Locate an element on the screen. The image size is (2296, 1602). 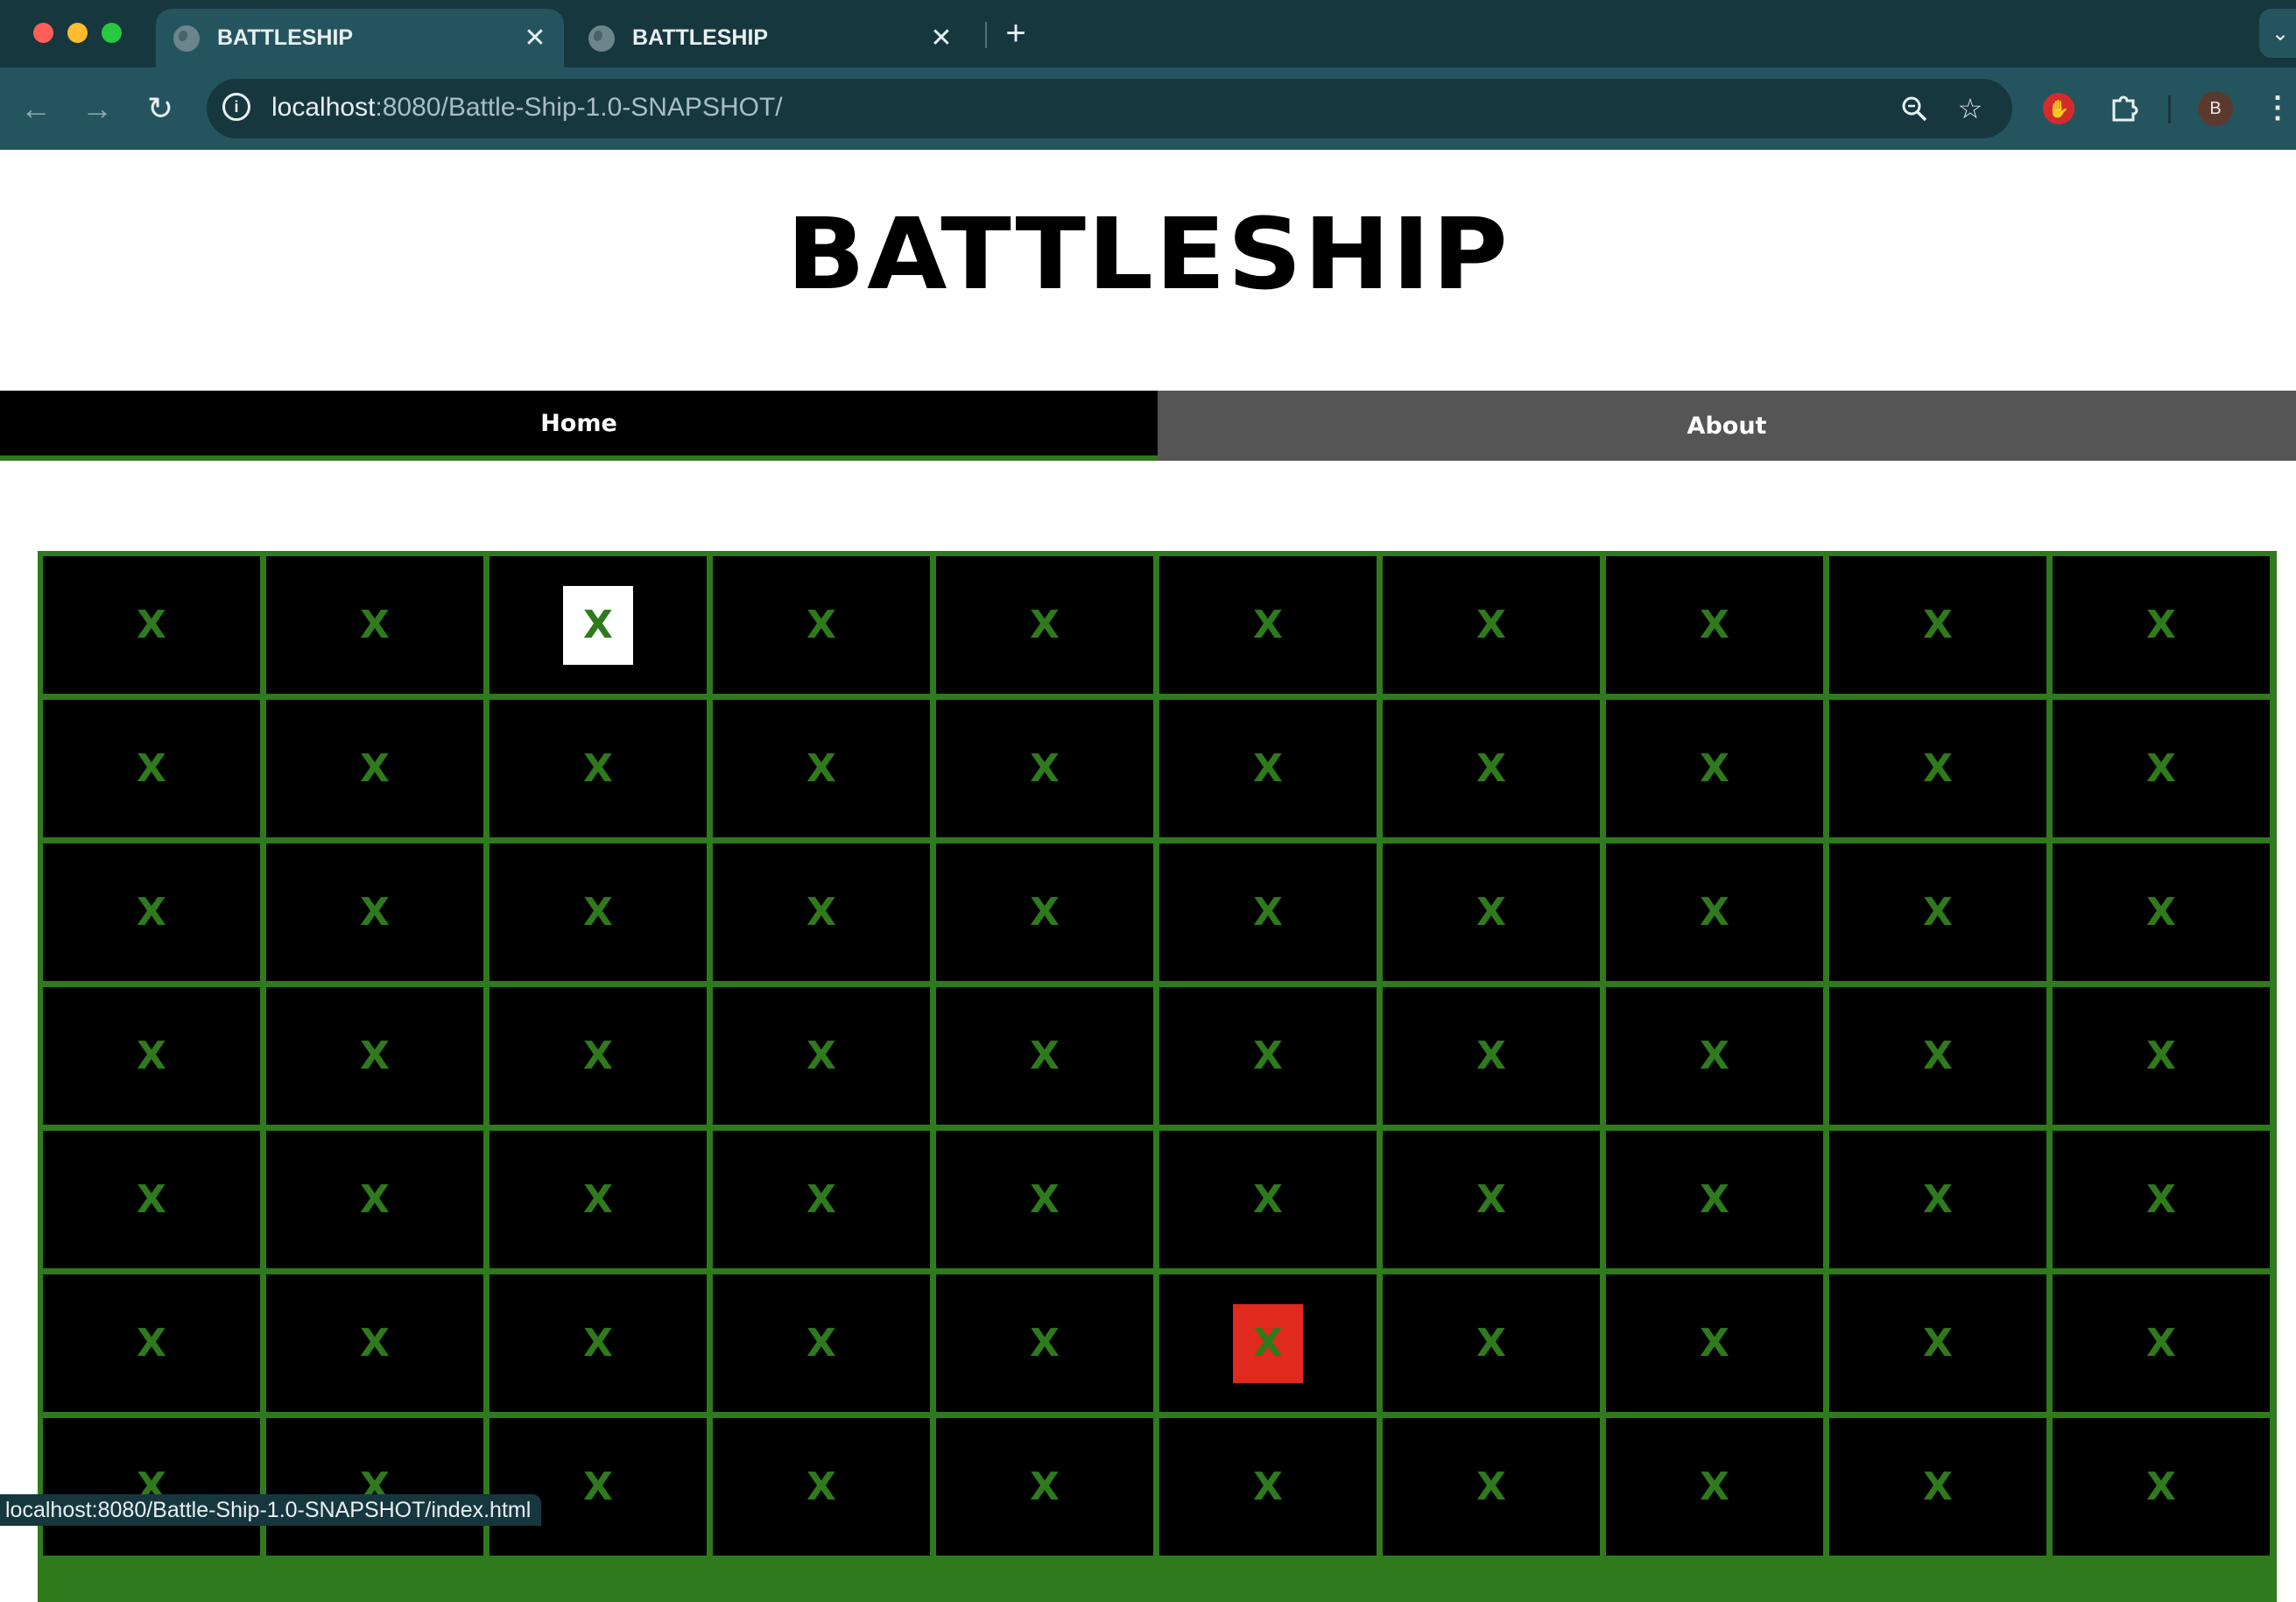
profile-avatar: B is located at coordinates (2215, 109).